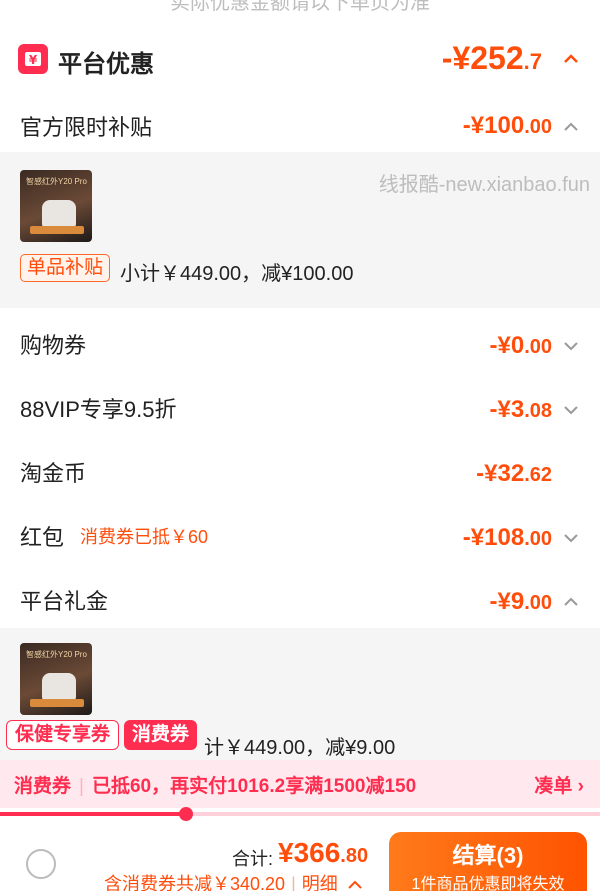 The height and width of the screenshot is (891, 600). Describe the element at coordinates (520, 409) in the screenshot. I see `vip-discount-amount: -¥3.08` at that location.